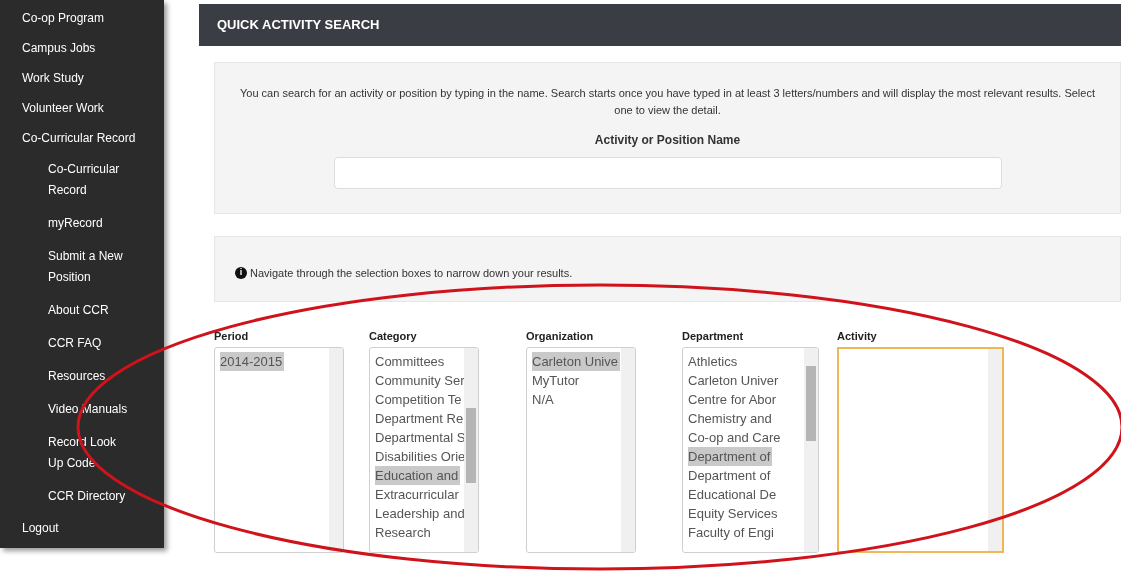 This screenshot has height=577, width=1121. I want to click on sidebar-subitem: CCR FAQ, so click(88, 343).